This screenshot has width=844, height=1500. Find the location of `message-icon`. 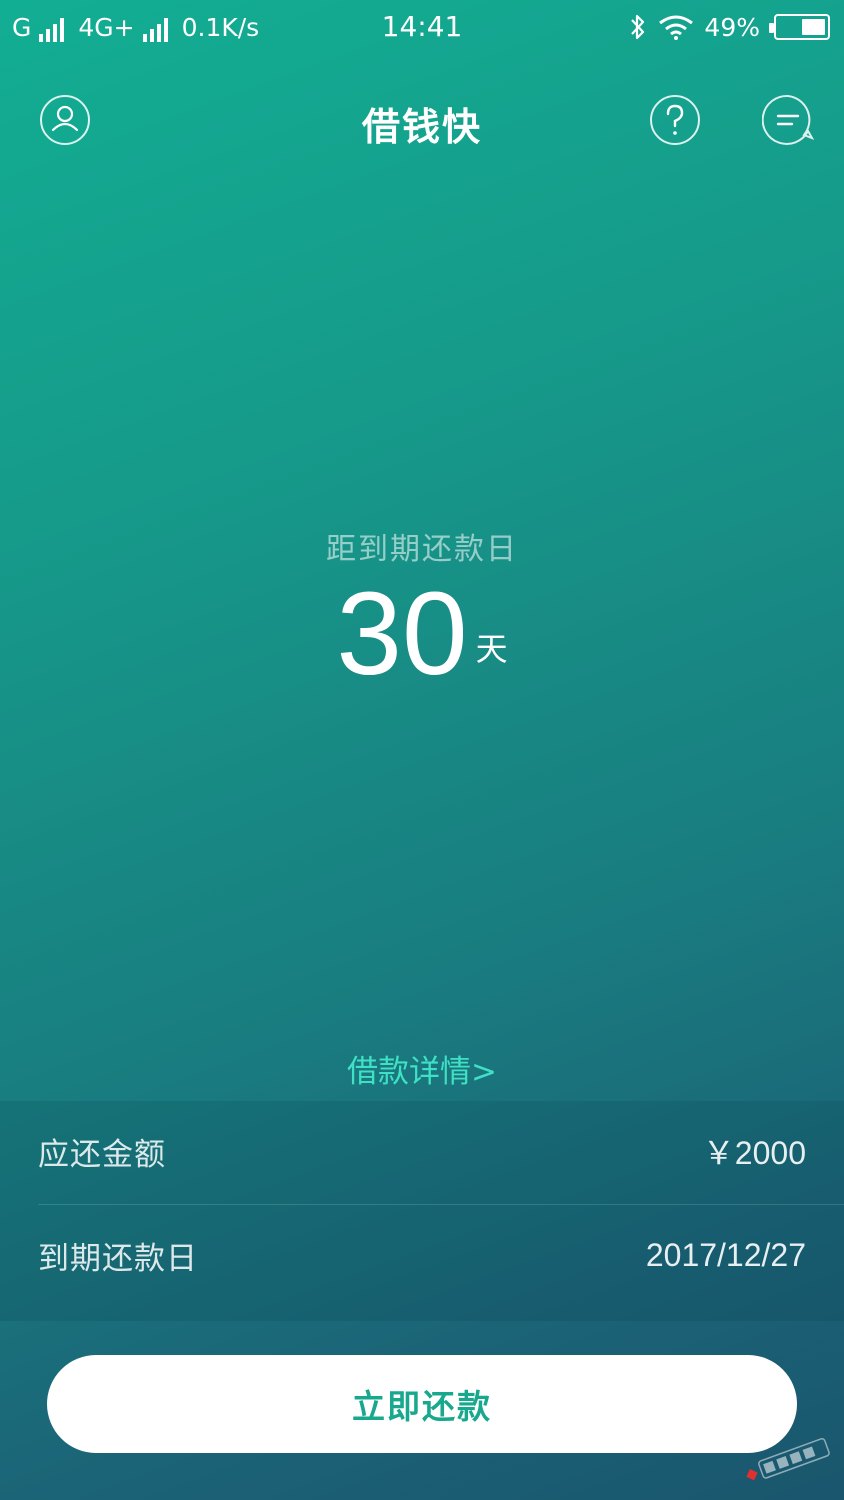

message-icon is located at coordinates (788, 119).